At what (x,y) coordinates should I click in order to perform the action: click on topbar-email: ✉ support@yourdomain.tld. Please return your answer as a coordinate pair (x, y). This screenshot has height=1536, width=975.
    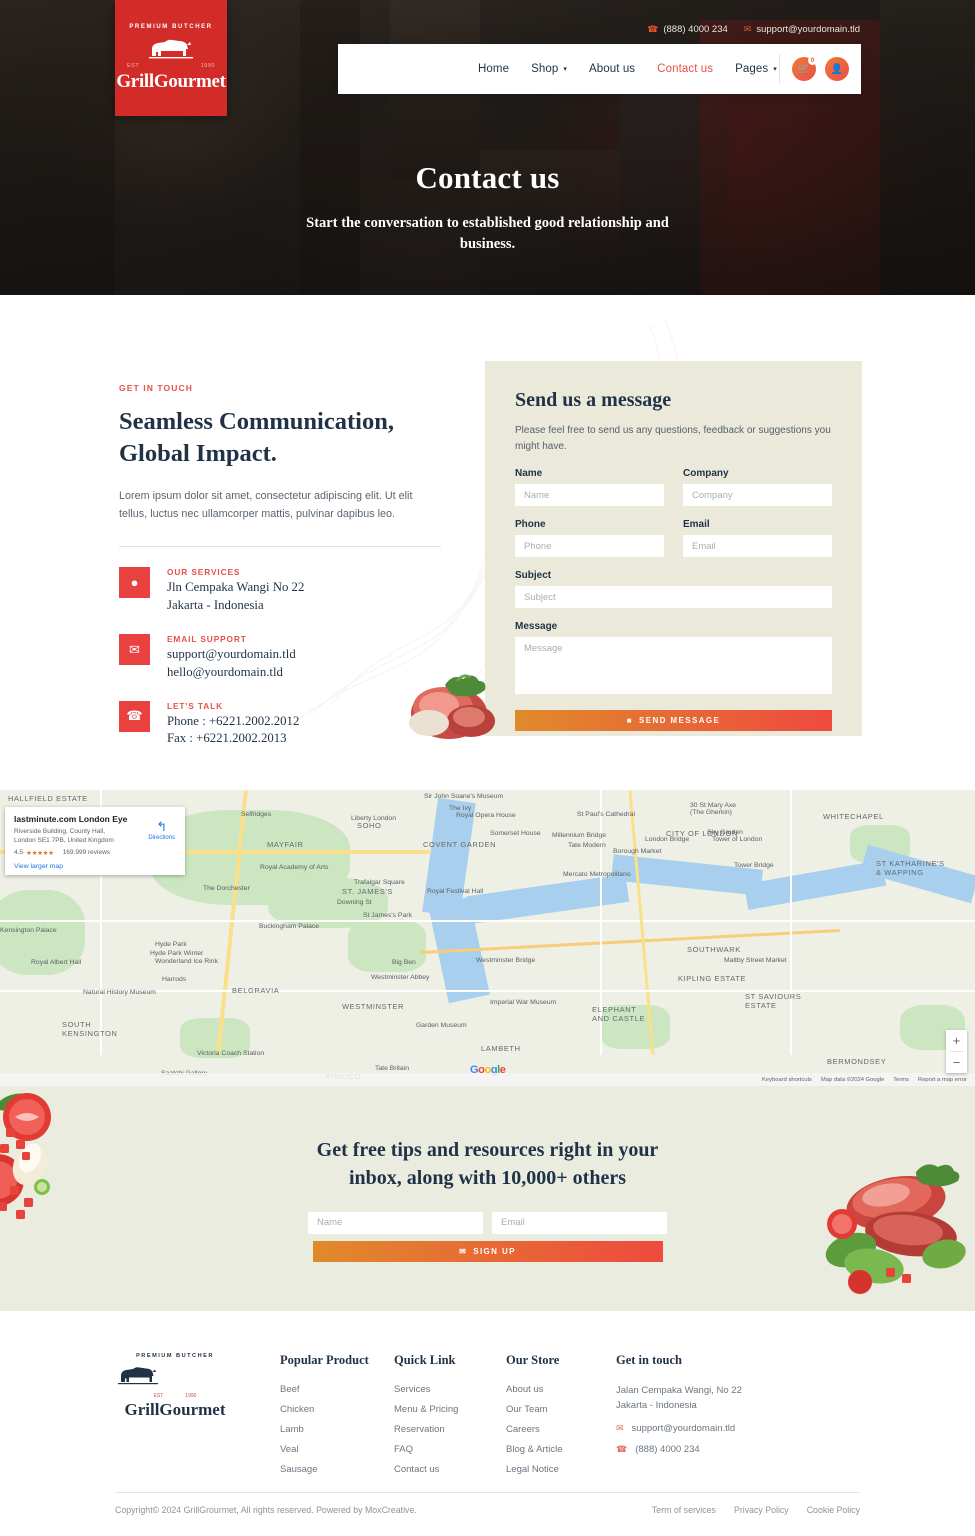
    Looking at the image, I should click on (802, 29).